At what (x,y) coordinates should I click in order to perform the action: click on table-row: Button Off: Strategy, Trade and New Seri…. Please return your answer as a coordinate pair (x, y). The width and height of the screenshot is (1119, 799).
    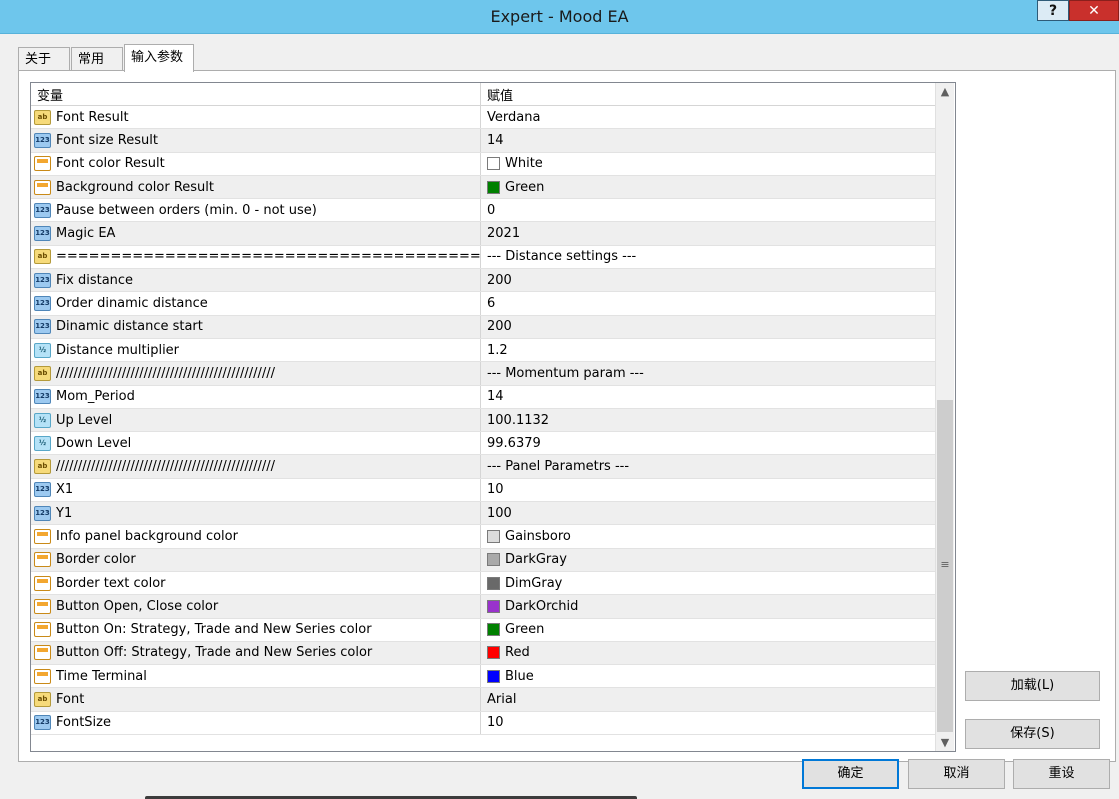
    Looking at the image, I should click on (483, 653).